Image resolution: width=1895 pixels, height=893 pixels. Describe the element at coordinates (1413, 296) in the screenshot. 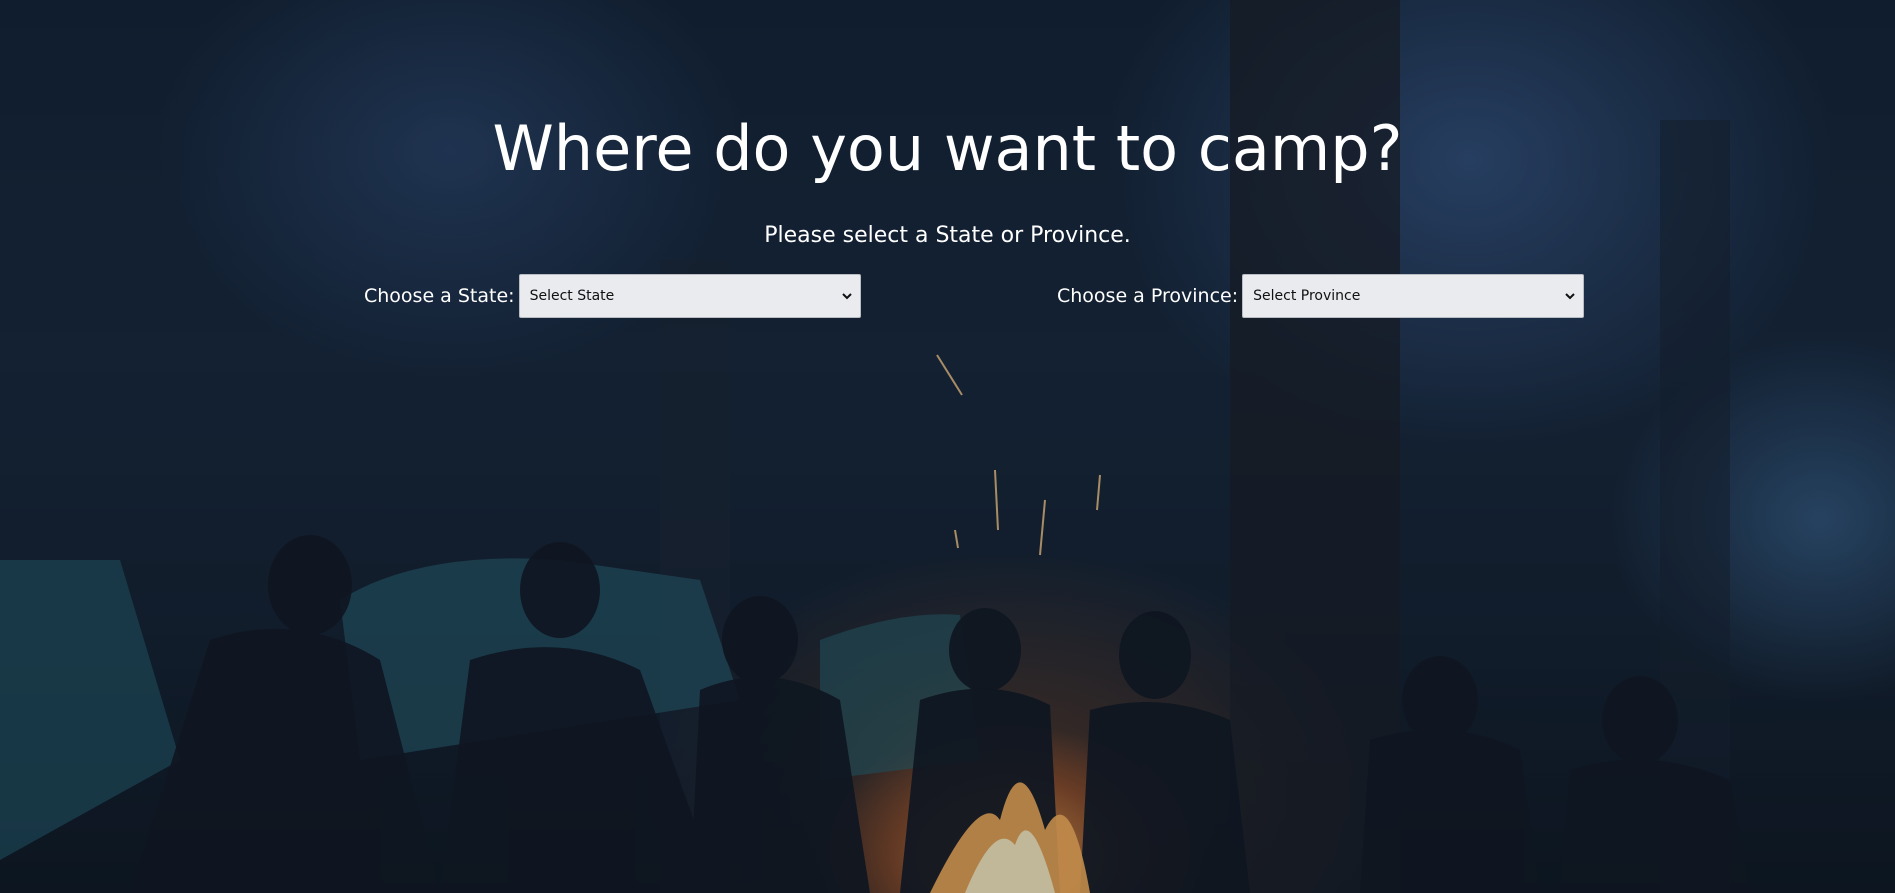

I see `province-select: Select Province` at that location.